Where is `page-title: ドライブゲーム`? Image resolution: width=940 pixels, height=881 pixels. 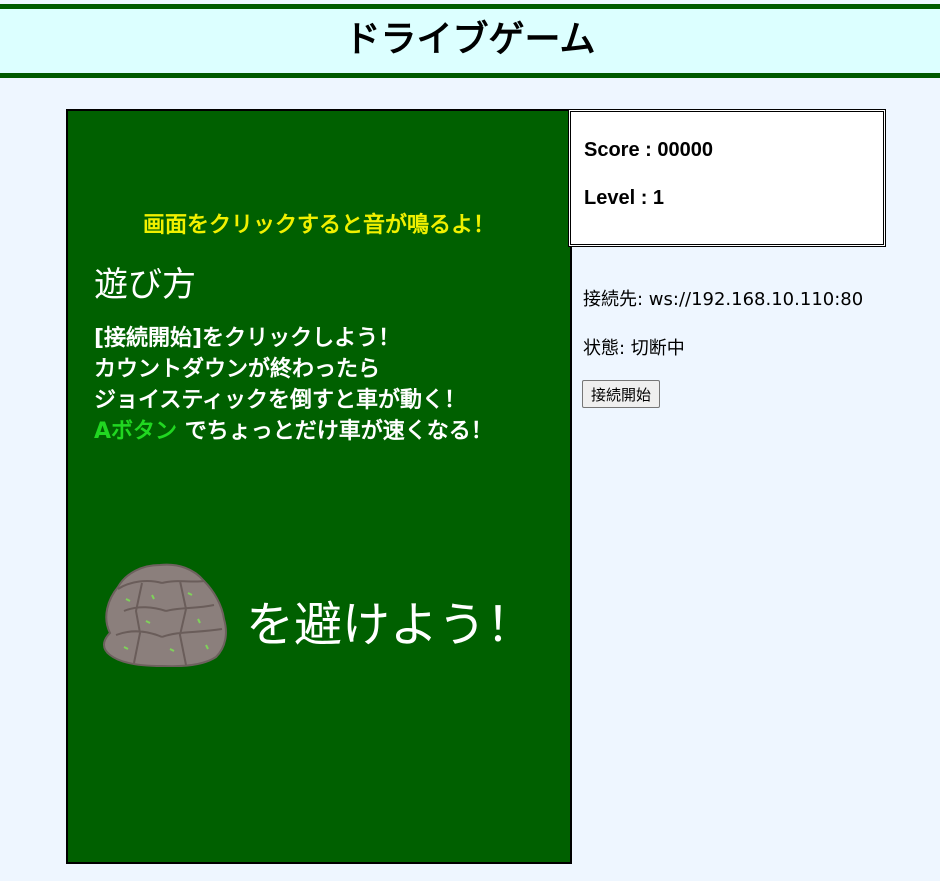
page-title: ドライブゲーム is located at coordinates (470, 39).